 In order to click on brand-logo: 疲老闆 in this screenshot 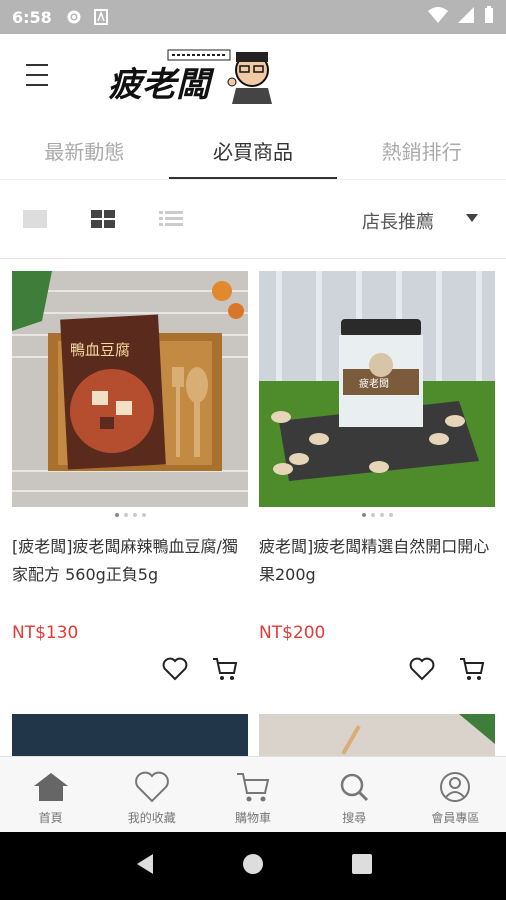, I will do `click(191, 74)`.